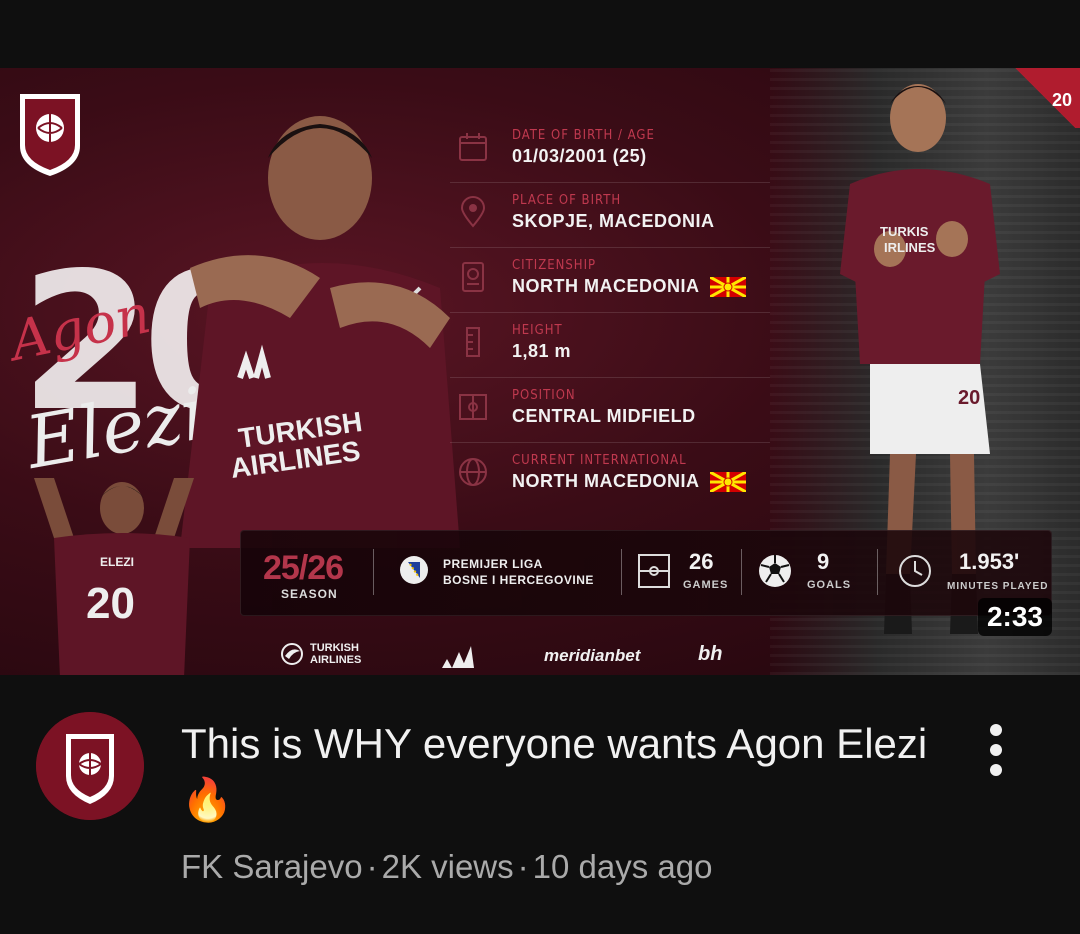 The height and width of the screenshot is (934, 1080). I want to click on adidas-logo-icon, so click(458, 657).